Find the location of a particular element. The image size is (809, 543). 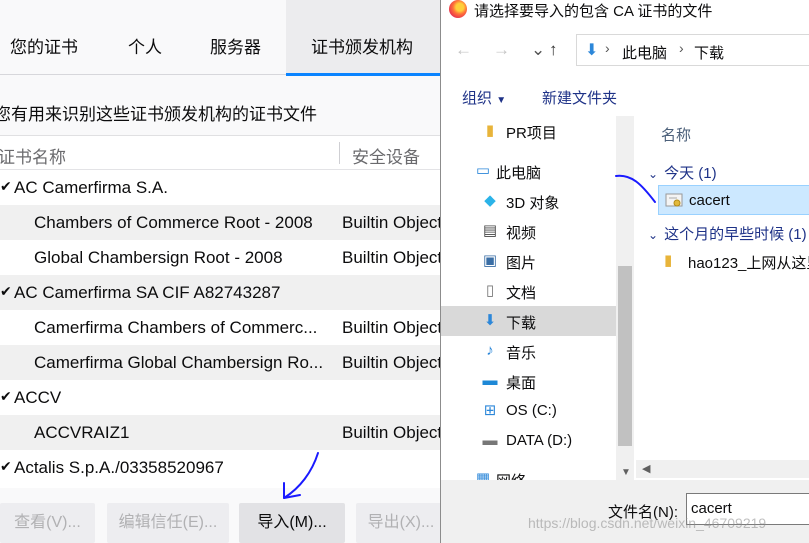

nav-item-this-pc: ▭ 此电脑 is located at coordinates (528, 171).